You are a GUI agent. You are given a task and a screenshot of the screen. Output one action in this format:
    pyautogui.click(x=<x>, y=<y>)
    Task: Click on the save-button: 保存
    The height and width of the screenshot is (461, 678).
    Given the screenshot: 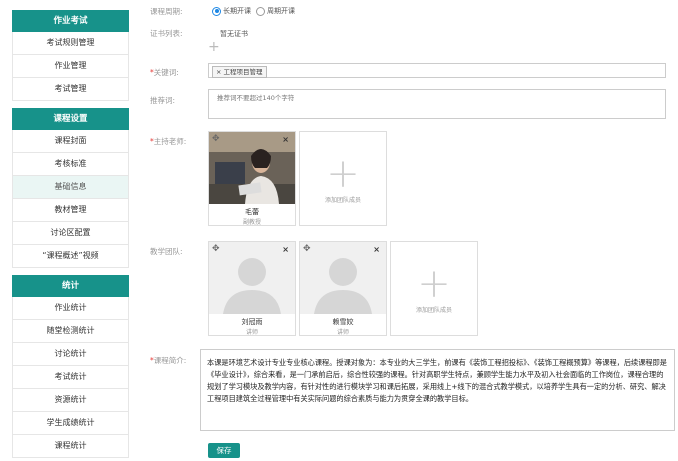 What is the action you would take?
    pyautogui.click(x=224, y=450)
    